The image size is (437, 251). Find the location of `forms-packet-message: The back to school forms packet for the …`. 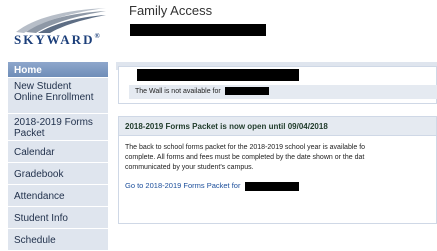

forms-packet-message: The back to school forms packet for the … is located at coordinates (278, 158).